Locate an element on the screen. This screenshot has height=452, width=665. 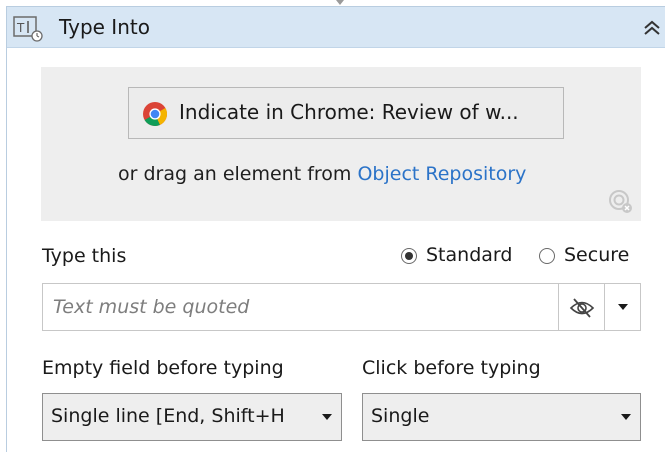
target-icon is located at coordinates (621, 202).